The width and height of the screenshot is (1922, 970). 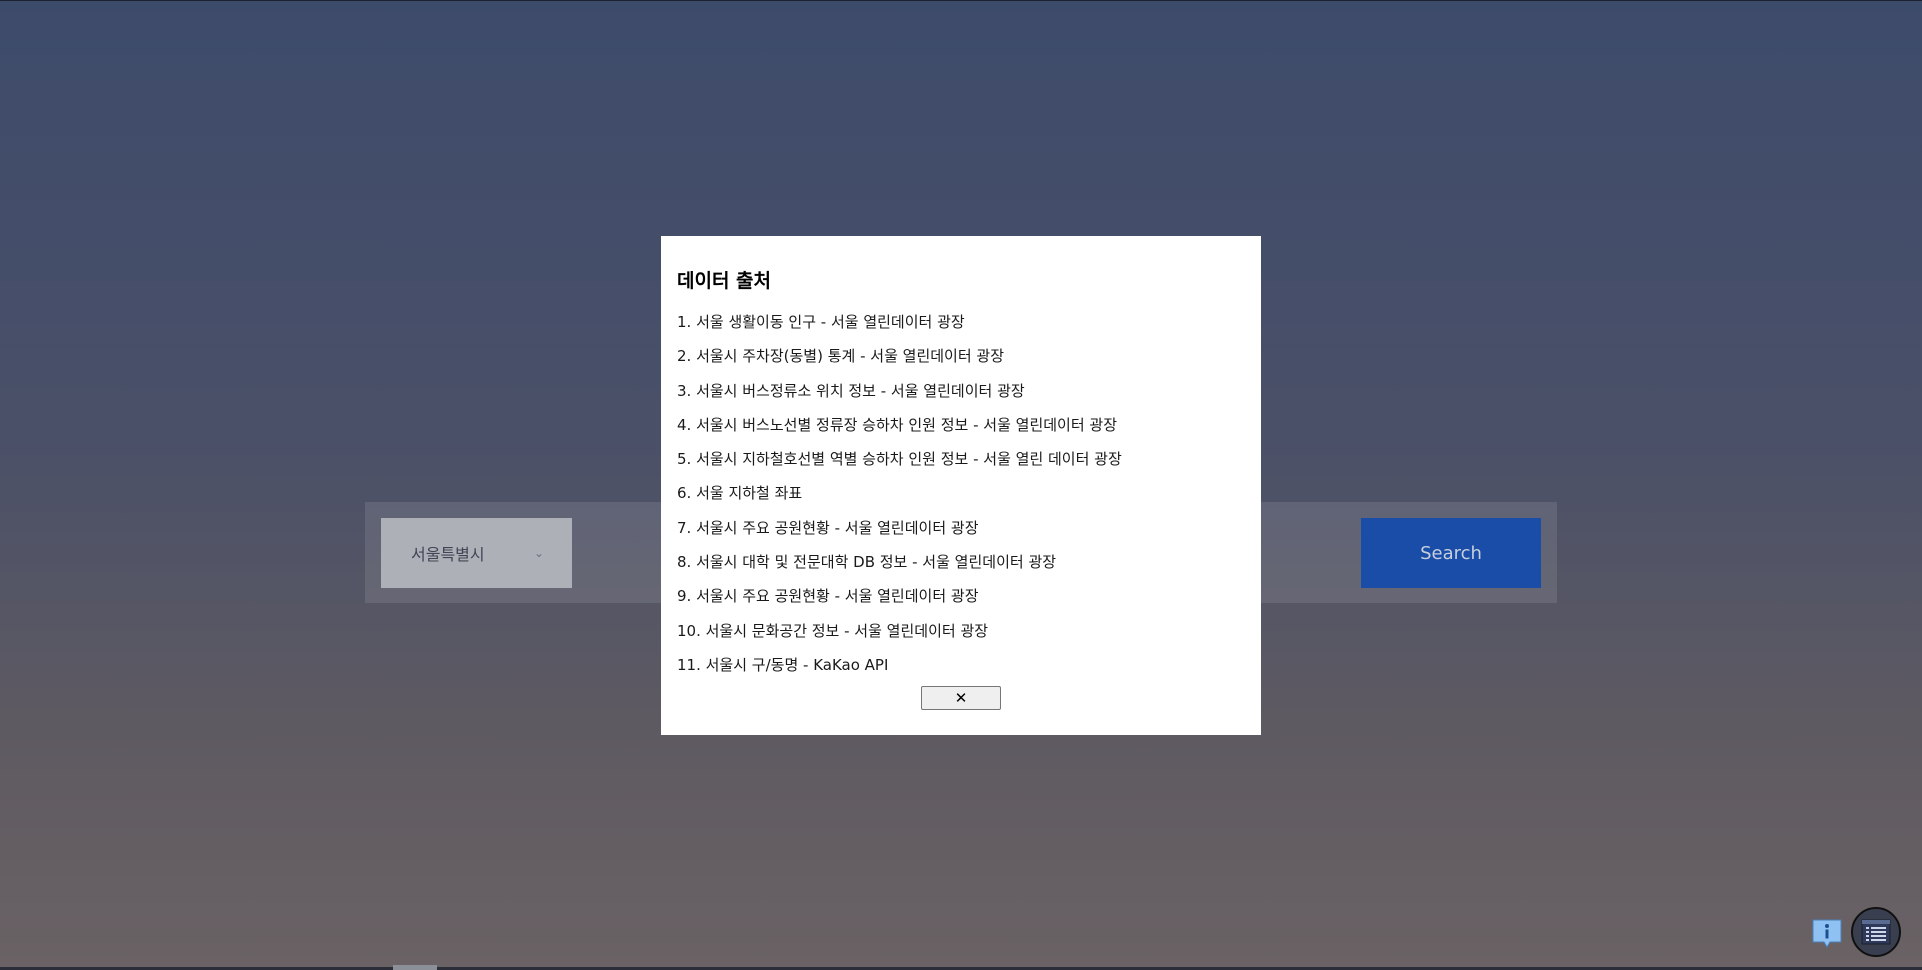 I want to click on source-item: 9. 서울시 주요 공원현황 - 서울 열린데이터 광장, so click(x=828, y=596).